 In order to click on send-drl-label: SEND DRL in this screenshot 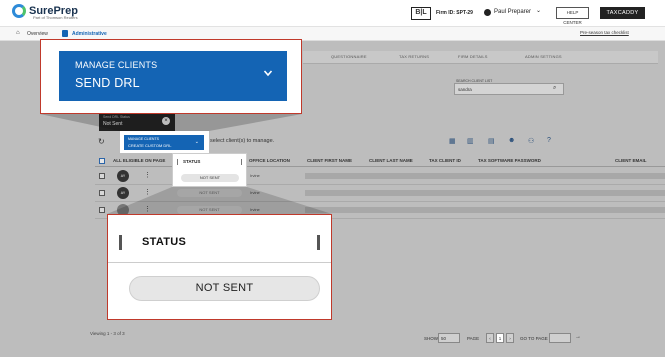, I will do `click(107, 83)`.